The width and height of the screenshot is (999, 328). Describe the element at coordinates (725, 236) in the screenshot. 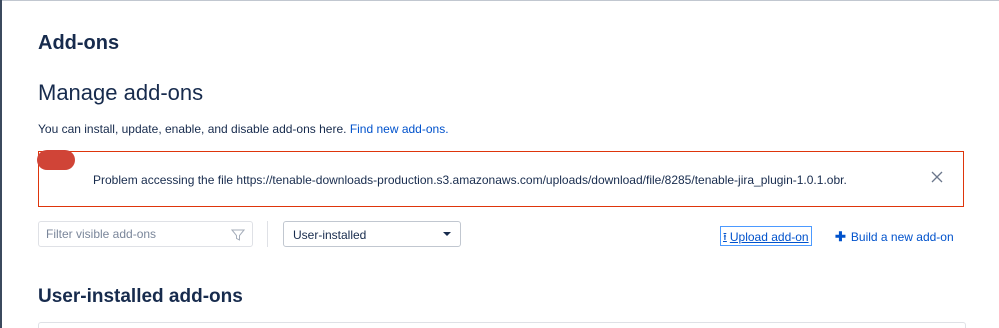

I see `upload-icon: ⭱` at that location.